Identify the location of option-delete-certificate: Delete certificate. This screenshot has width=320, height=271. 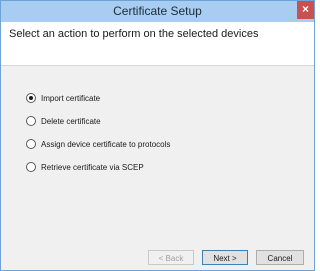
(63, 121).